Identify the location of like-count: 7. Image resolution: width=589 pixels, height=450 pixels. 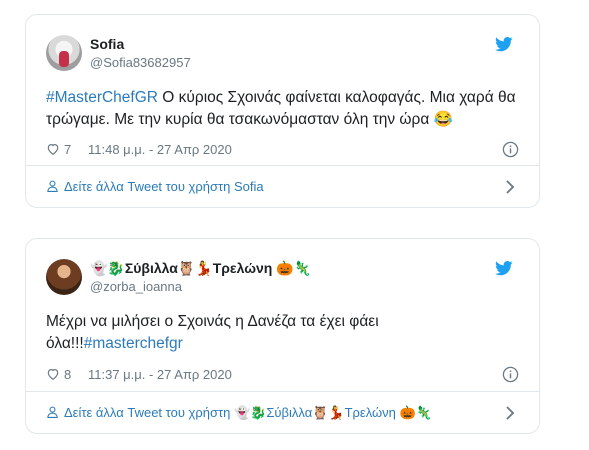
(68, 149).